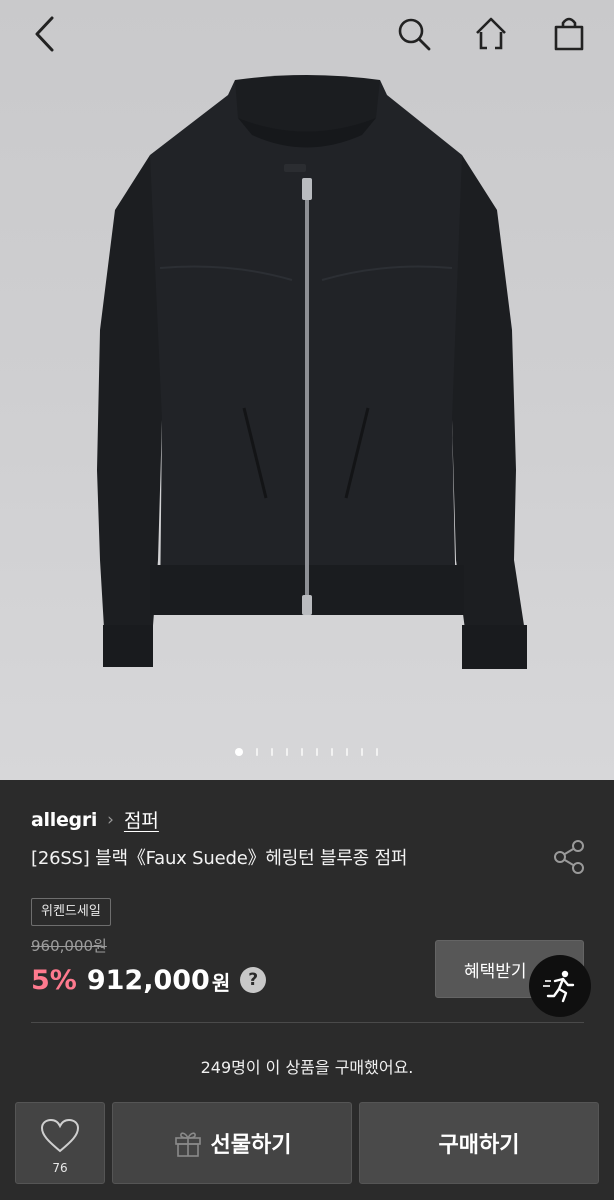  I want to click on breadcrumb: allegri › 점퍼, so click(95, 819).